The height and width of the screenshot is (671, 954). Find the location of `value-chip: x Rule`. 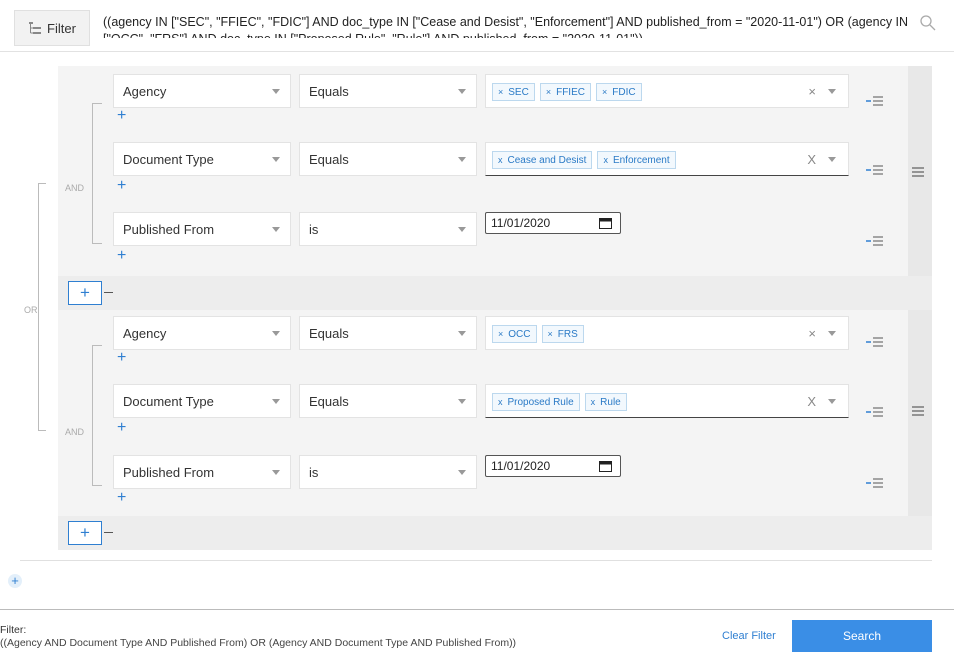

value-chip: x Rule is located at coordinates (605, 402).